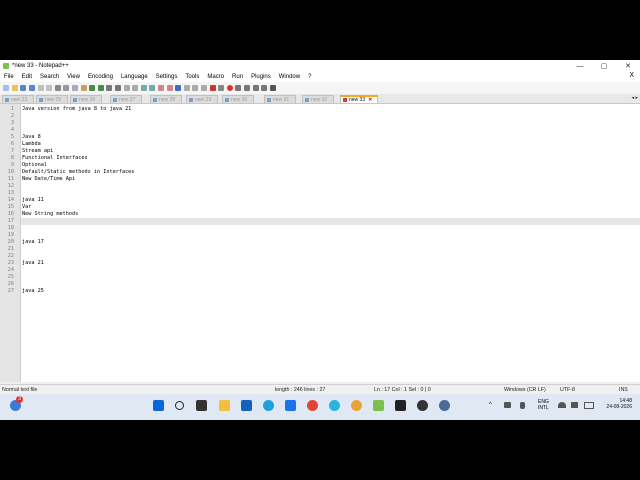  I want to click on code-line: Lambda, so click(31, 144).